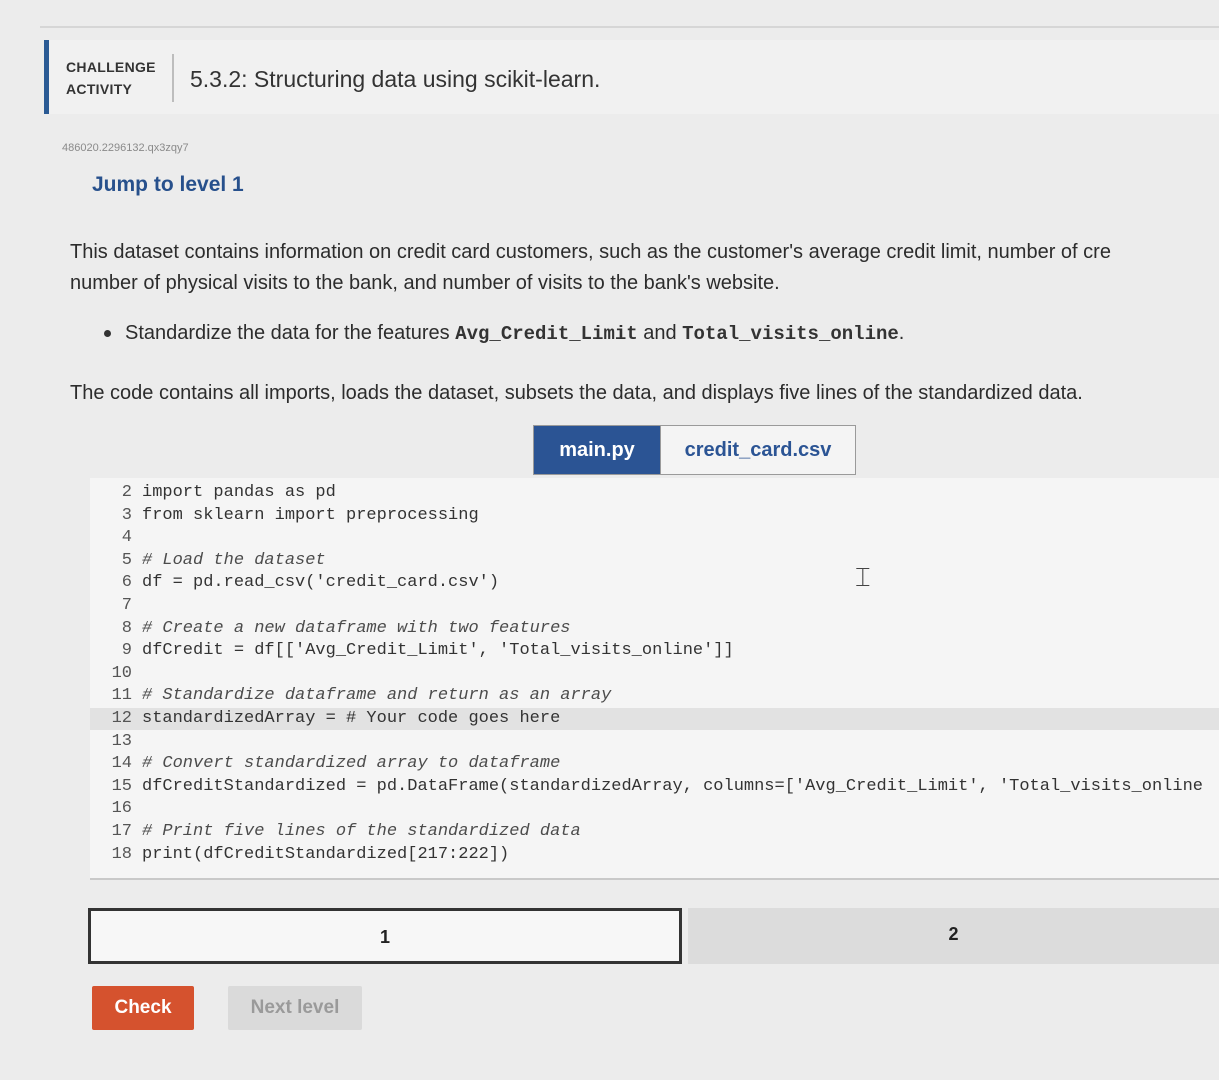  What do you see at coordinates (953, 936) in the screenshot?
I see `level-2-segment: 2` at bounding box center [953, 936].